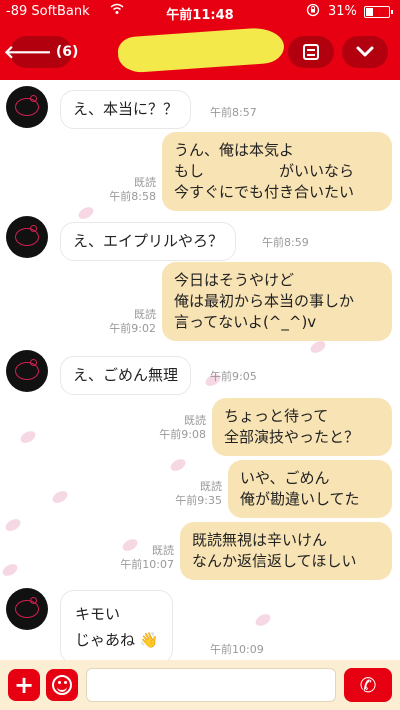 The width and height of the screenshot is (400, 710). Describe the element at coordinates (233, 112) in the screenshot. I see `message-time: 午前8:57` at that location.